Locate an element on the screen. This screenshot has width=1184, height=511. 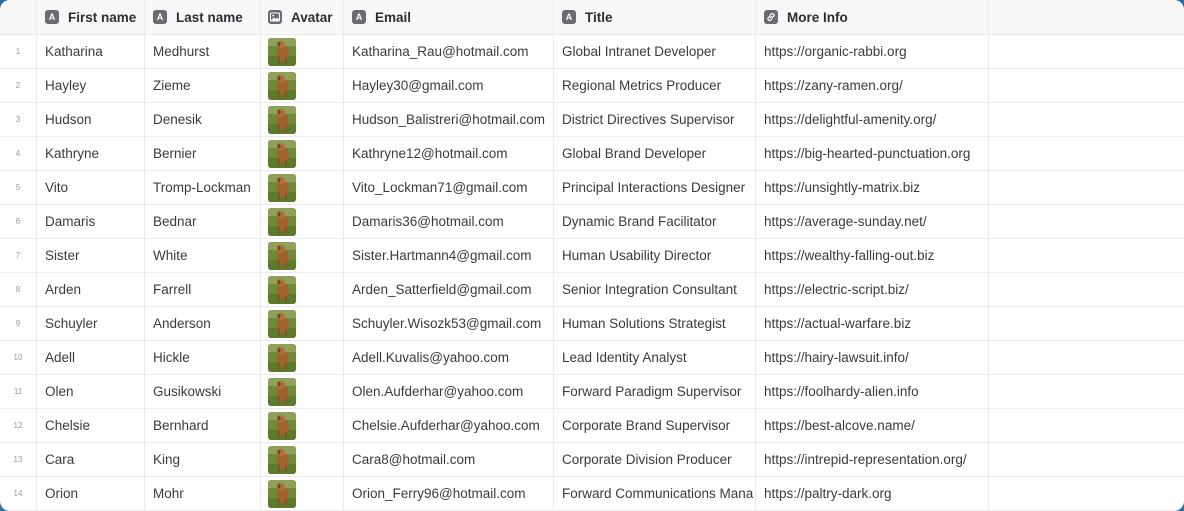
title-cell: Corporate Brand Supervisor is located at coordinates (655, 425).